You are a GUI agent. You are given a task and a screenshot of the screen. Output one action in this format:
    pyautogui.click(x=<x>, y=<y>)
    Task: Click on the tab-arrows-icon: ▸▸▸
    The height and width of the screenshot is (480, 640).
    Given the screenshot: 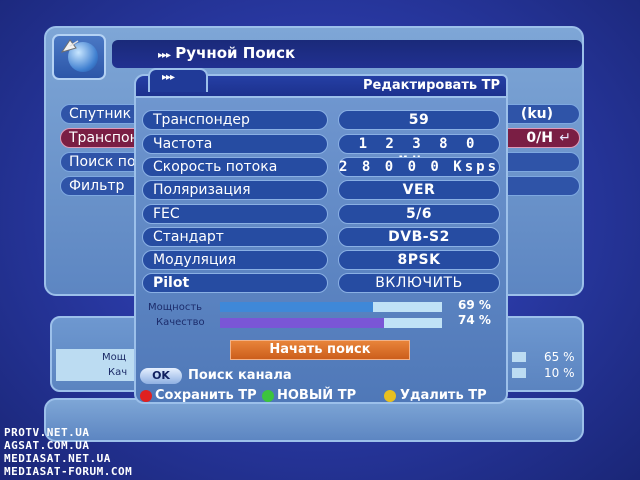 What is the action you would take?
    pyautogui.click(x=168, y=77)
    